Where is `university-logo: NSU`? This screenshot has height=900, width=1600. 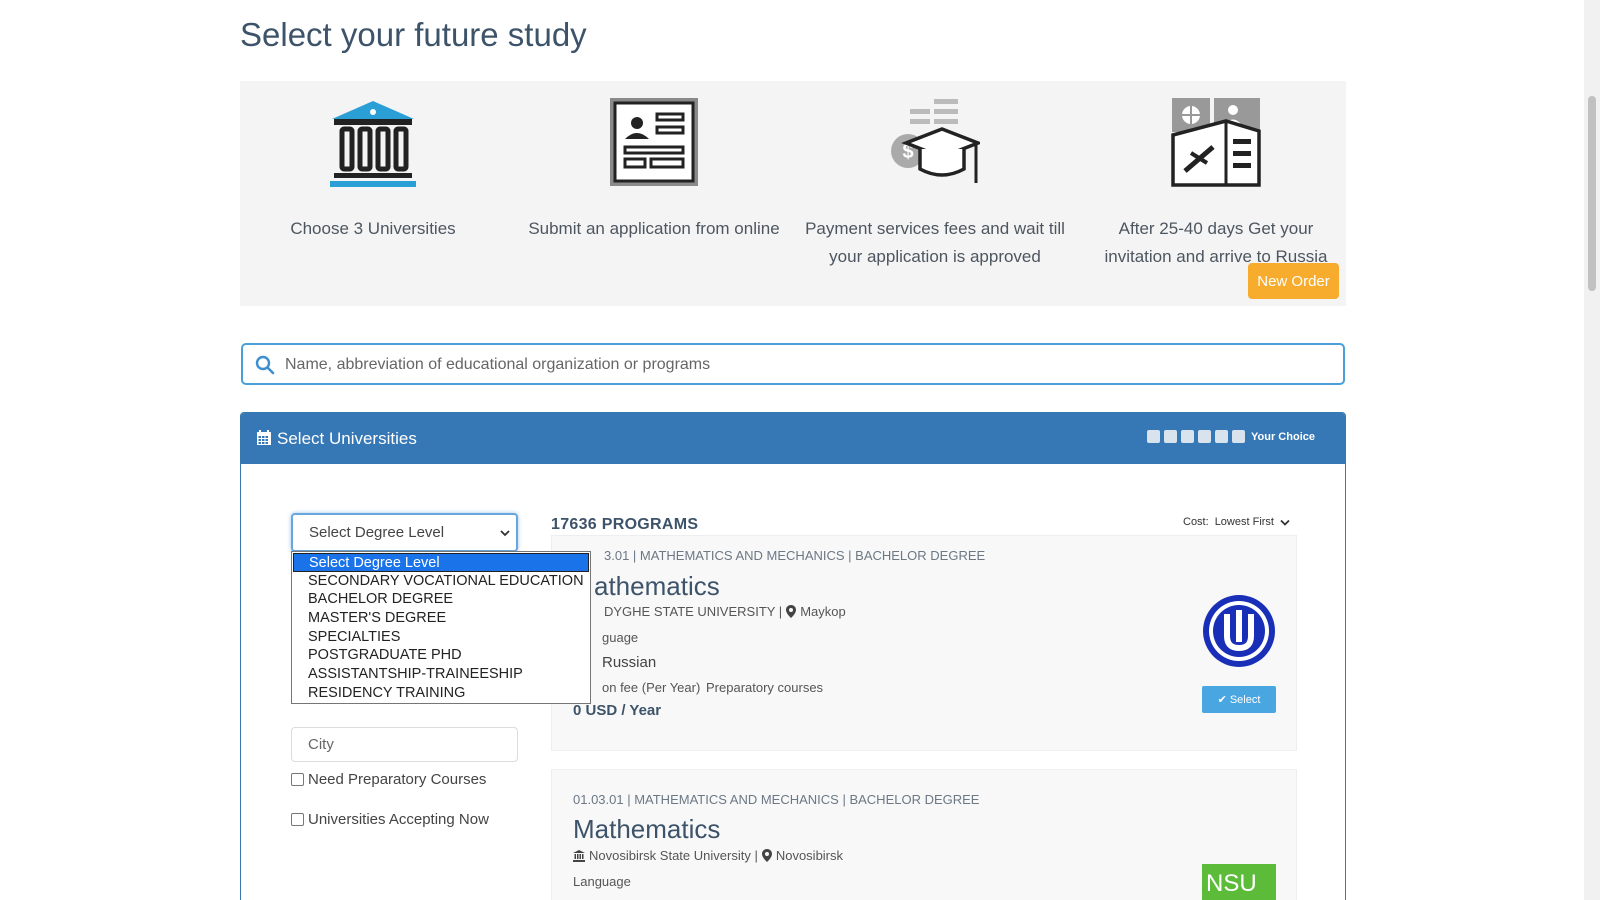
university-logo: NSU is located at coordinates (1239, 882).